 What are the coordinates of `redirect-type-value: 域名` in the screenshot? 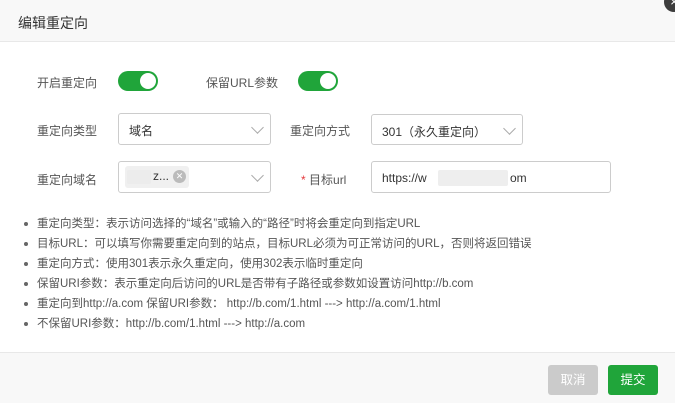 It's located at (141, 131).